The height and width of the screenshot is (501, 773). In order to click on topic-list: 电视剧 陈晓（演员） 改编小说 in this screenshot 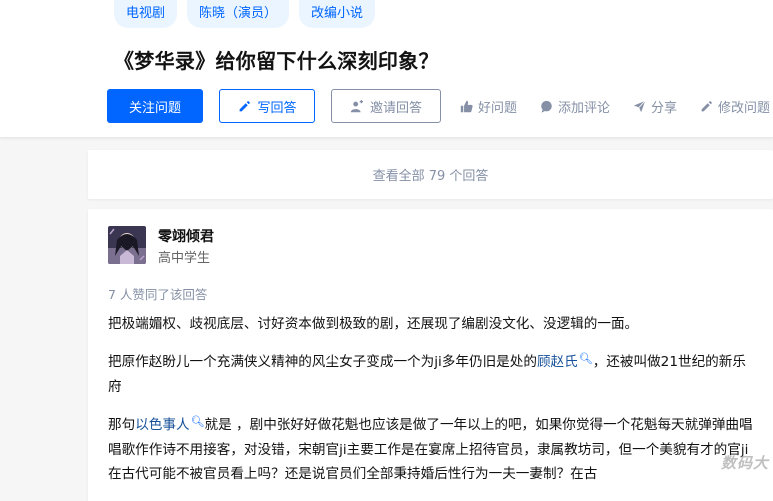, I will do `click(245, 14)`.